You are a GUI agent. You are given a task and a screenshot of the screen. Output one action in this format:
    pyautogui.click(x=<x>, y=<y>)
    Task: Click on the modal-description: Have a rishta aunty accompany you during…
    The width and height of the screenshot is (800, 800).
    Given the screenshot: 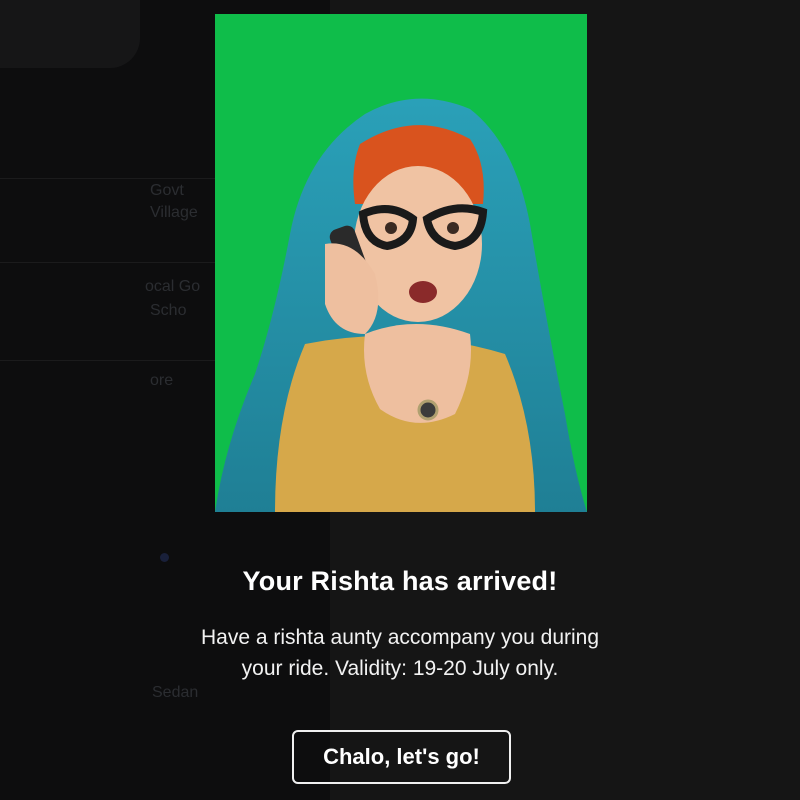 What is the action you would take?
    pyautogui.click(x=400, y=653)
    